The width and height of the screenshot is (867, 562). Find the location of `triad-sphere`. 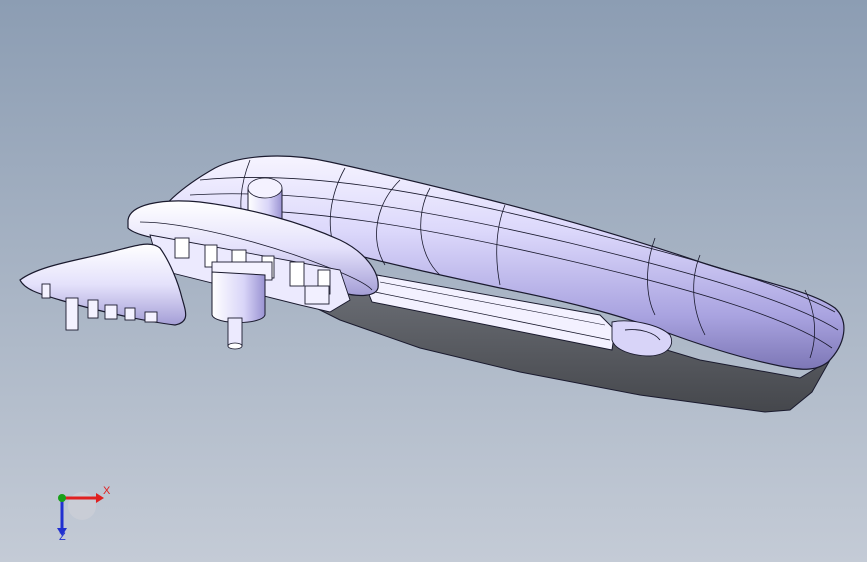

triad-sphere is located at coordinates (82, 506).